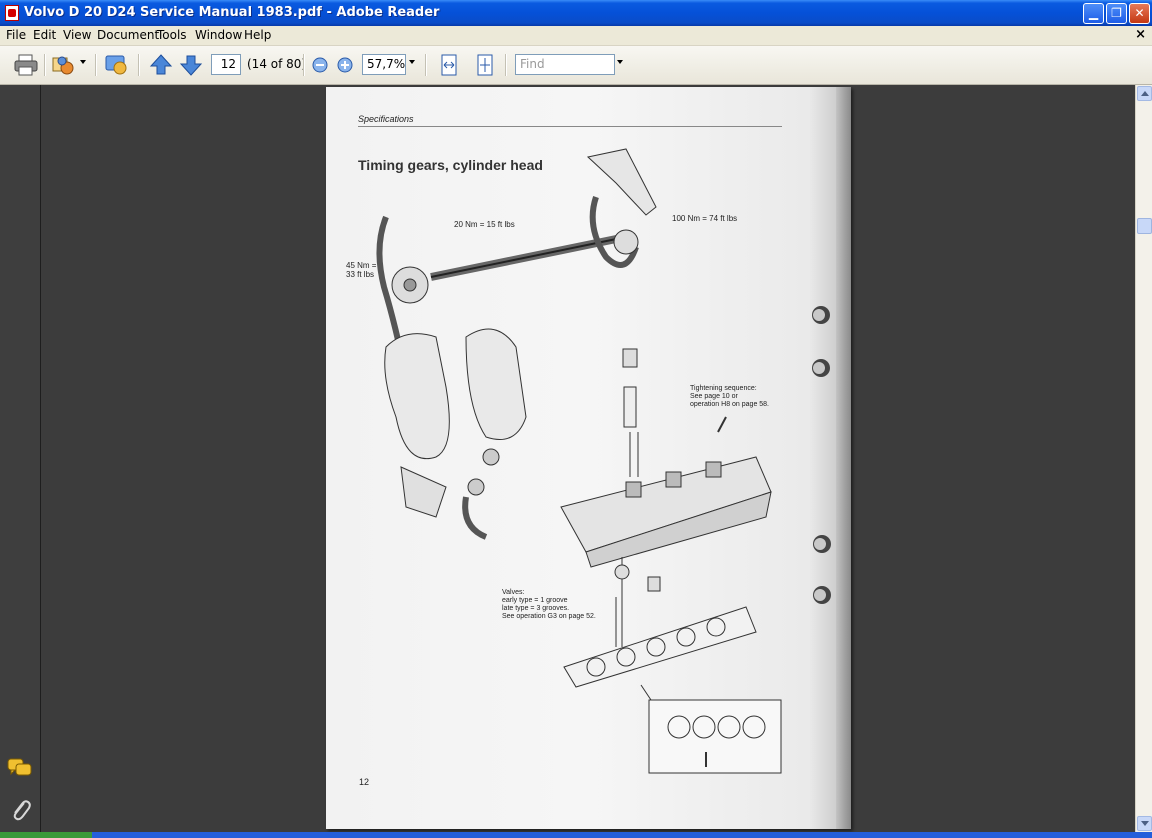 The width and height of the screenshot is (1152, 838). Describe the element at coordinates (620, 62) in the screenshot. I see `find-dropdown-arrow` at that location.